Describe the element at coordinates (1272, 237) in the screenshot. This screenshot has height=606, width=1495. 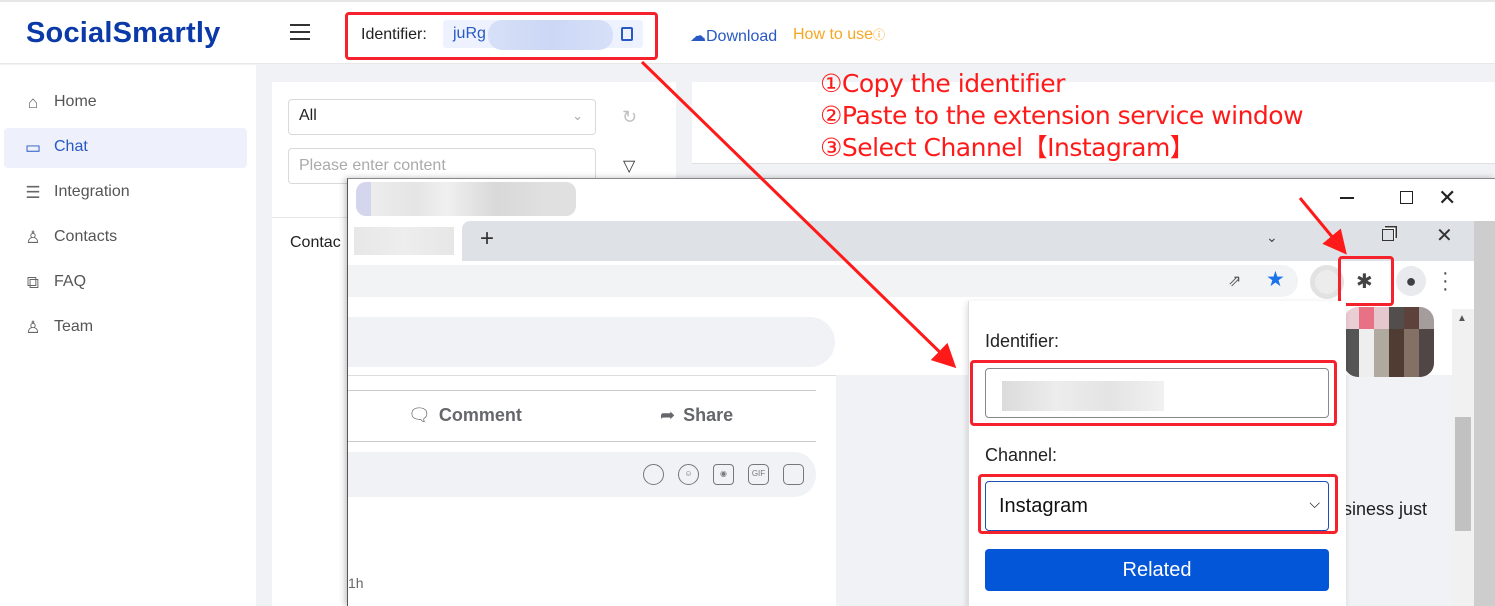
I see `tab-search-chevron-icon: ⌄` at that location.